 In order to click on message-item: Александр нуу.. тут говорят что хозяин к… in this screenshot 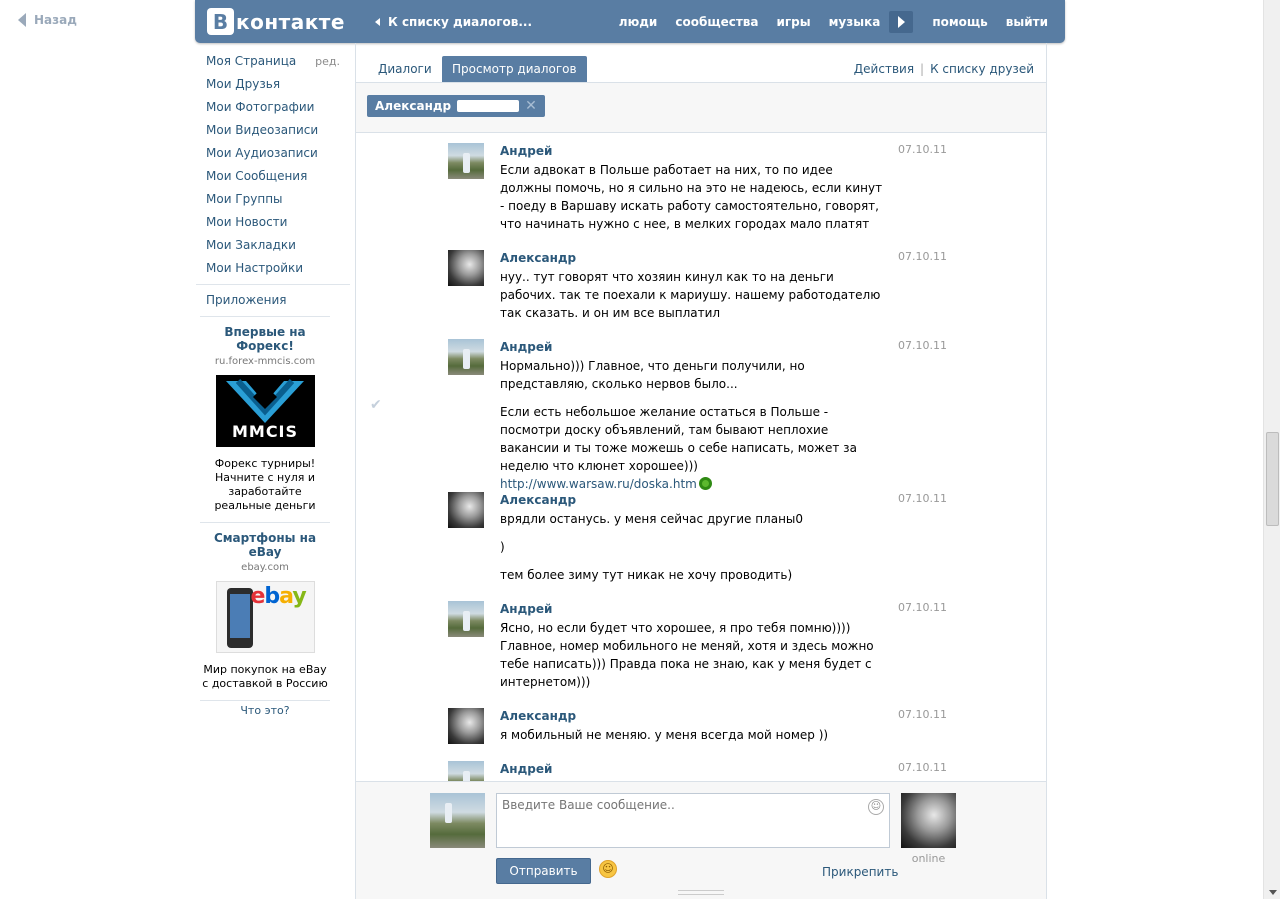, I will do `click(701, 286)`.